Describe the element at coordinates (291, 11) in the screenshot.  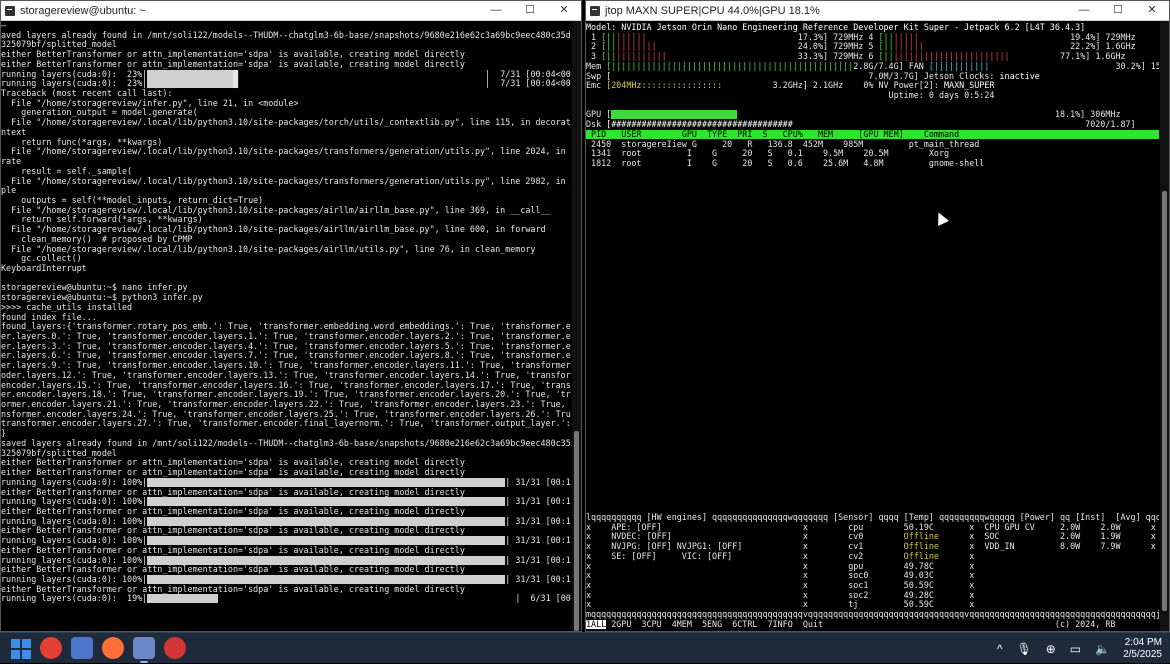
I see `window-titlebar: storagereview@ubuntu: ~ — ☐ ✕` at that location.